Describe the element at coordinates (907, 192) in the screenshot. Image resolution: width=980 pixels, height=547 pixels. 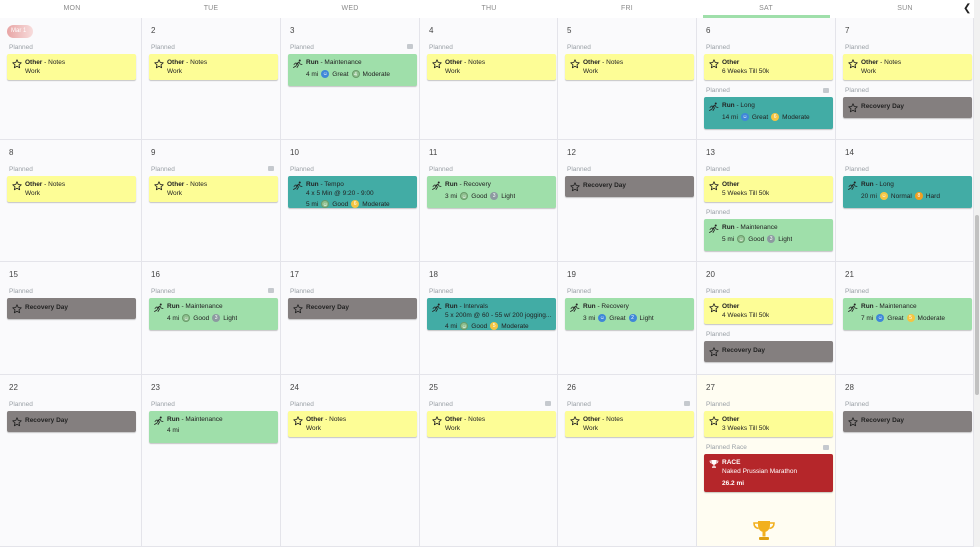
I see `workout-card: Run - Long 20 mi ☺ Normal 8 Hard` at that location.